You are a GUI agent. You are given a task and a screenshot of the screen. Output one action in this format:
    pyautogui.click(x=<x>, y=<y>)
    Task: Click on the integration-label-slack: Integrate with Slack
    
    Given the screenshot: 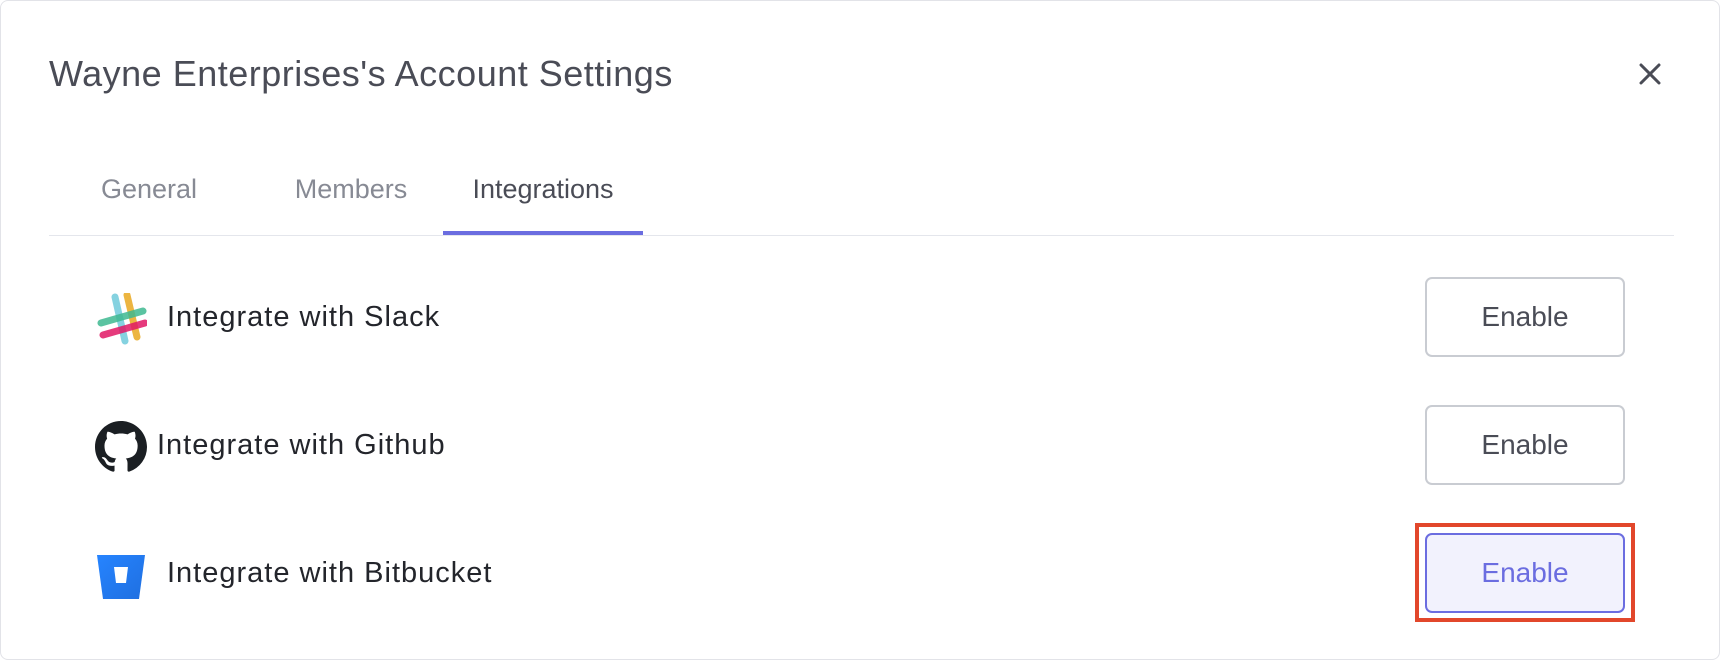 What is the action you would take?
    pyautogui.click(x=304, y=317)
    